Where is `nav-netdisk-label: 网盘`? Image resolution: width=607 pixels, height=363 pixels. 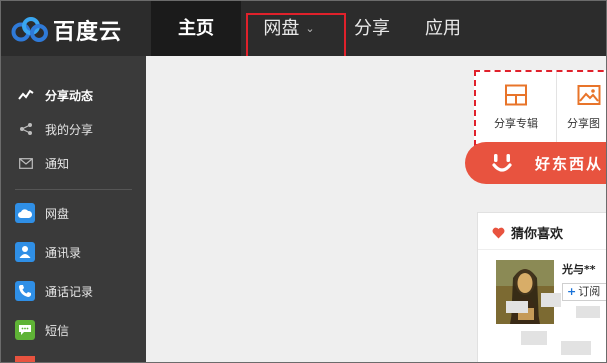 nav-netdisk-label: 网盘 is located at coordinates (281, 28).